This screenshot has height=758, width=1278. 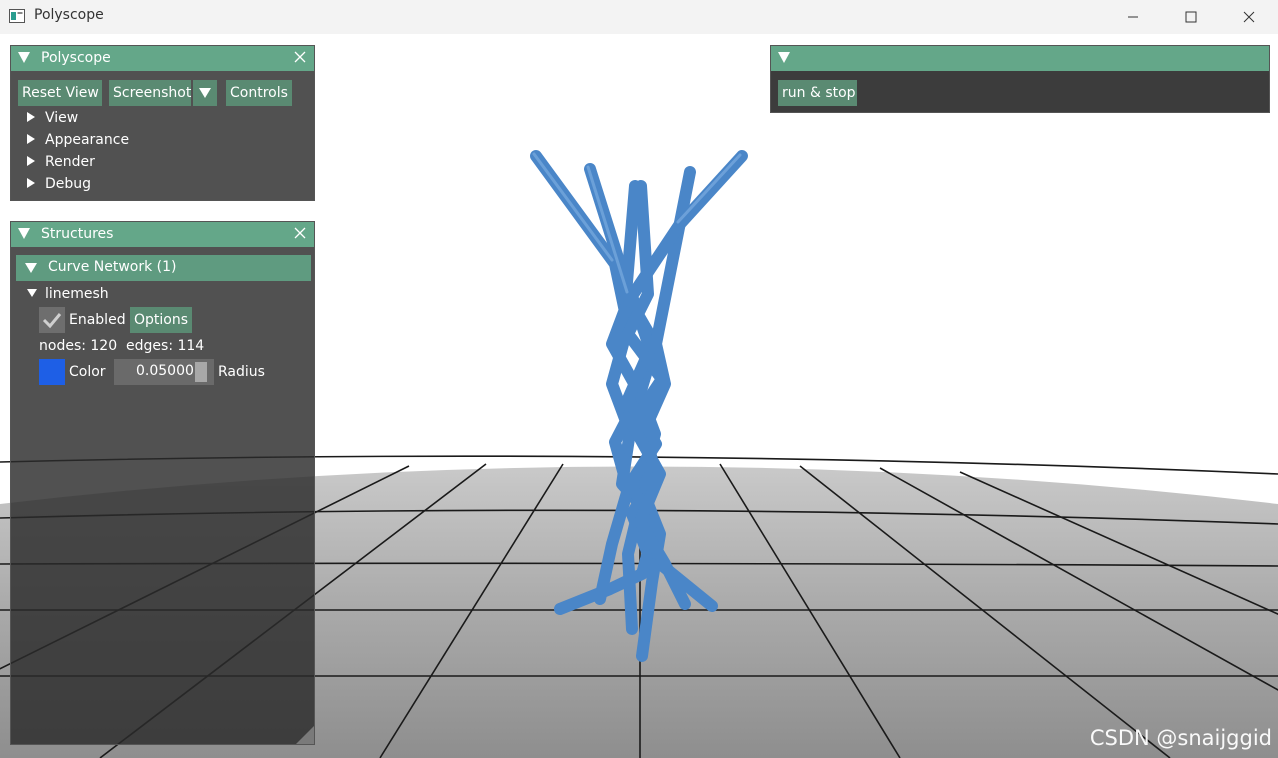 I want to click on minimize-button, so click(x=1133, y=17).